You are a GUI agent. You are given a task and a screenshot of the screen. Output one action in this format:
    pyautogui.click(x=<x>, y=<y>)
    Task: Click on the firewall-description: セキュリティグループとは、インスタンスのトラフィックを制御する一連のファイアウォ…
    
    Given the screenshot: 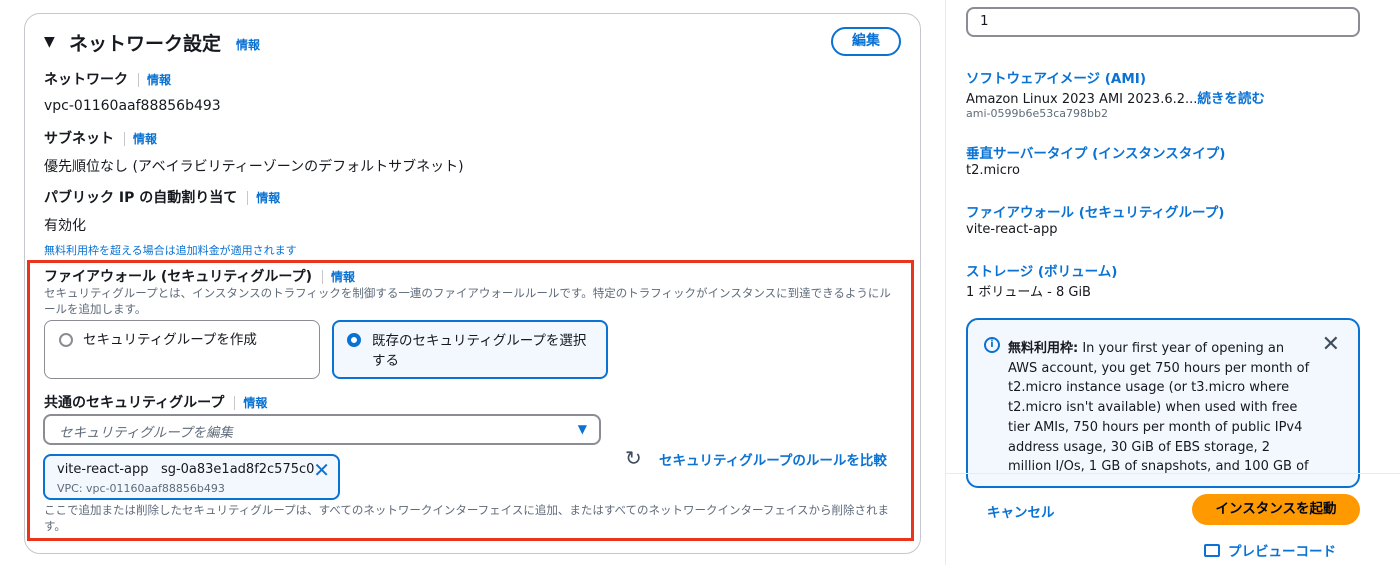 What is the action you would take?
    pyautogui.click(x=467, y=301)
    